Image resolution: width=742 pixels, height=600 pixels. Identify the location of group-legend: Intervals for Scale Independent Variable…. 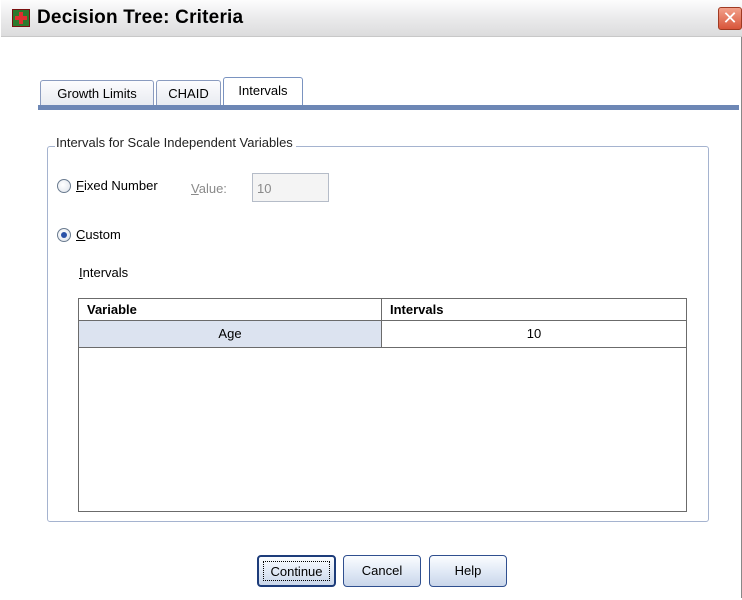
(175, 142).